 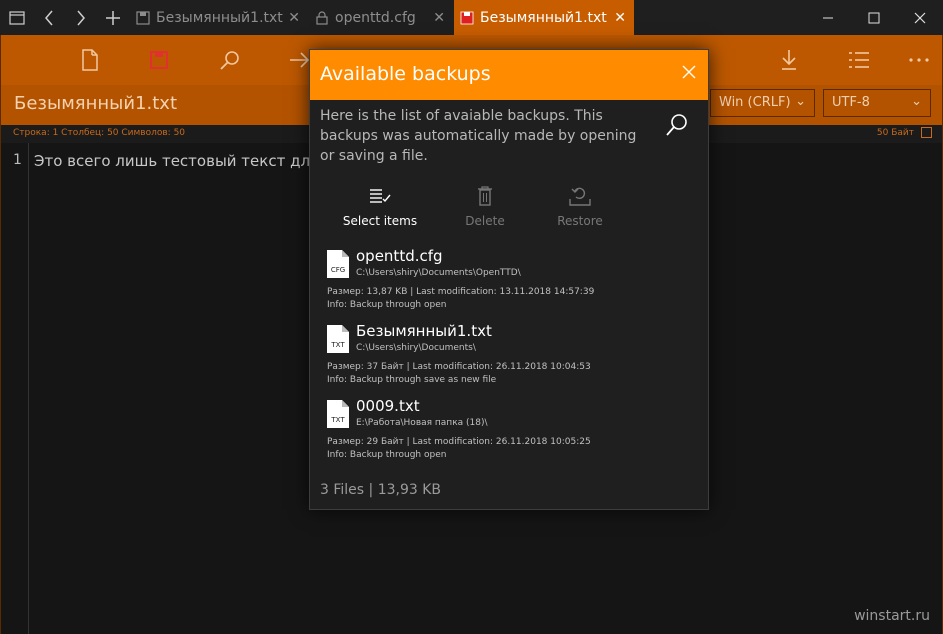 I want to click on restore-icon, so click(x=580, y=196).